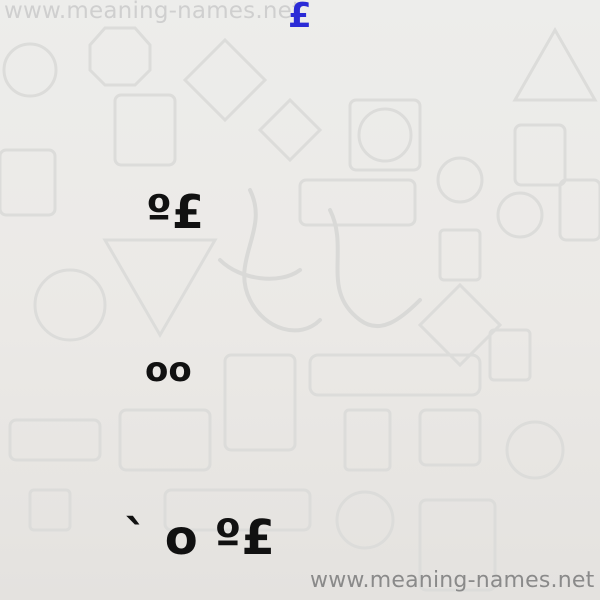 The width and height of the screenshot is (600, 600). I want to click on watermark-top: www.meaning-names.net, so click(153, 12).